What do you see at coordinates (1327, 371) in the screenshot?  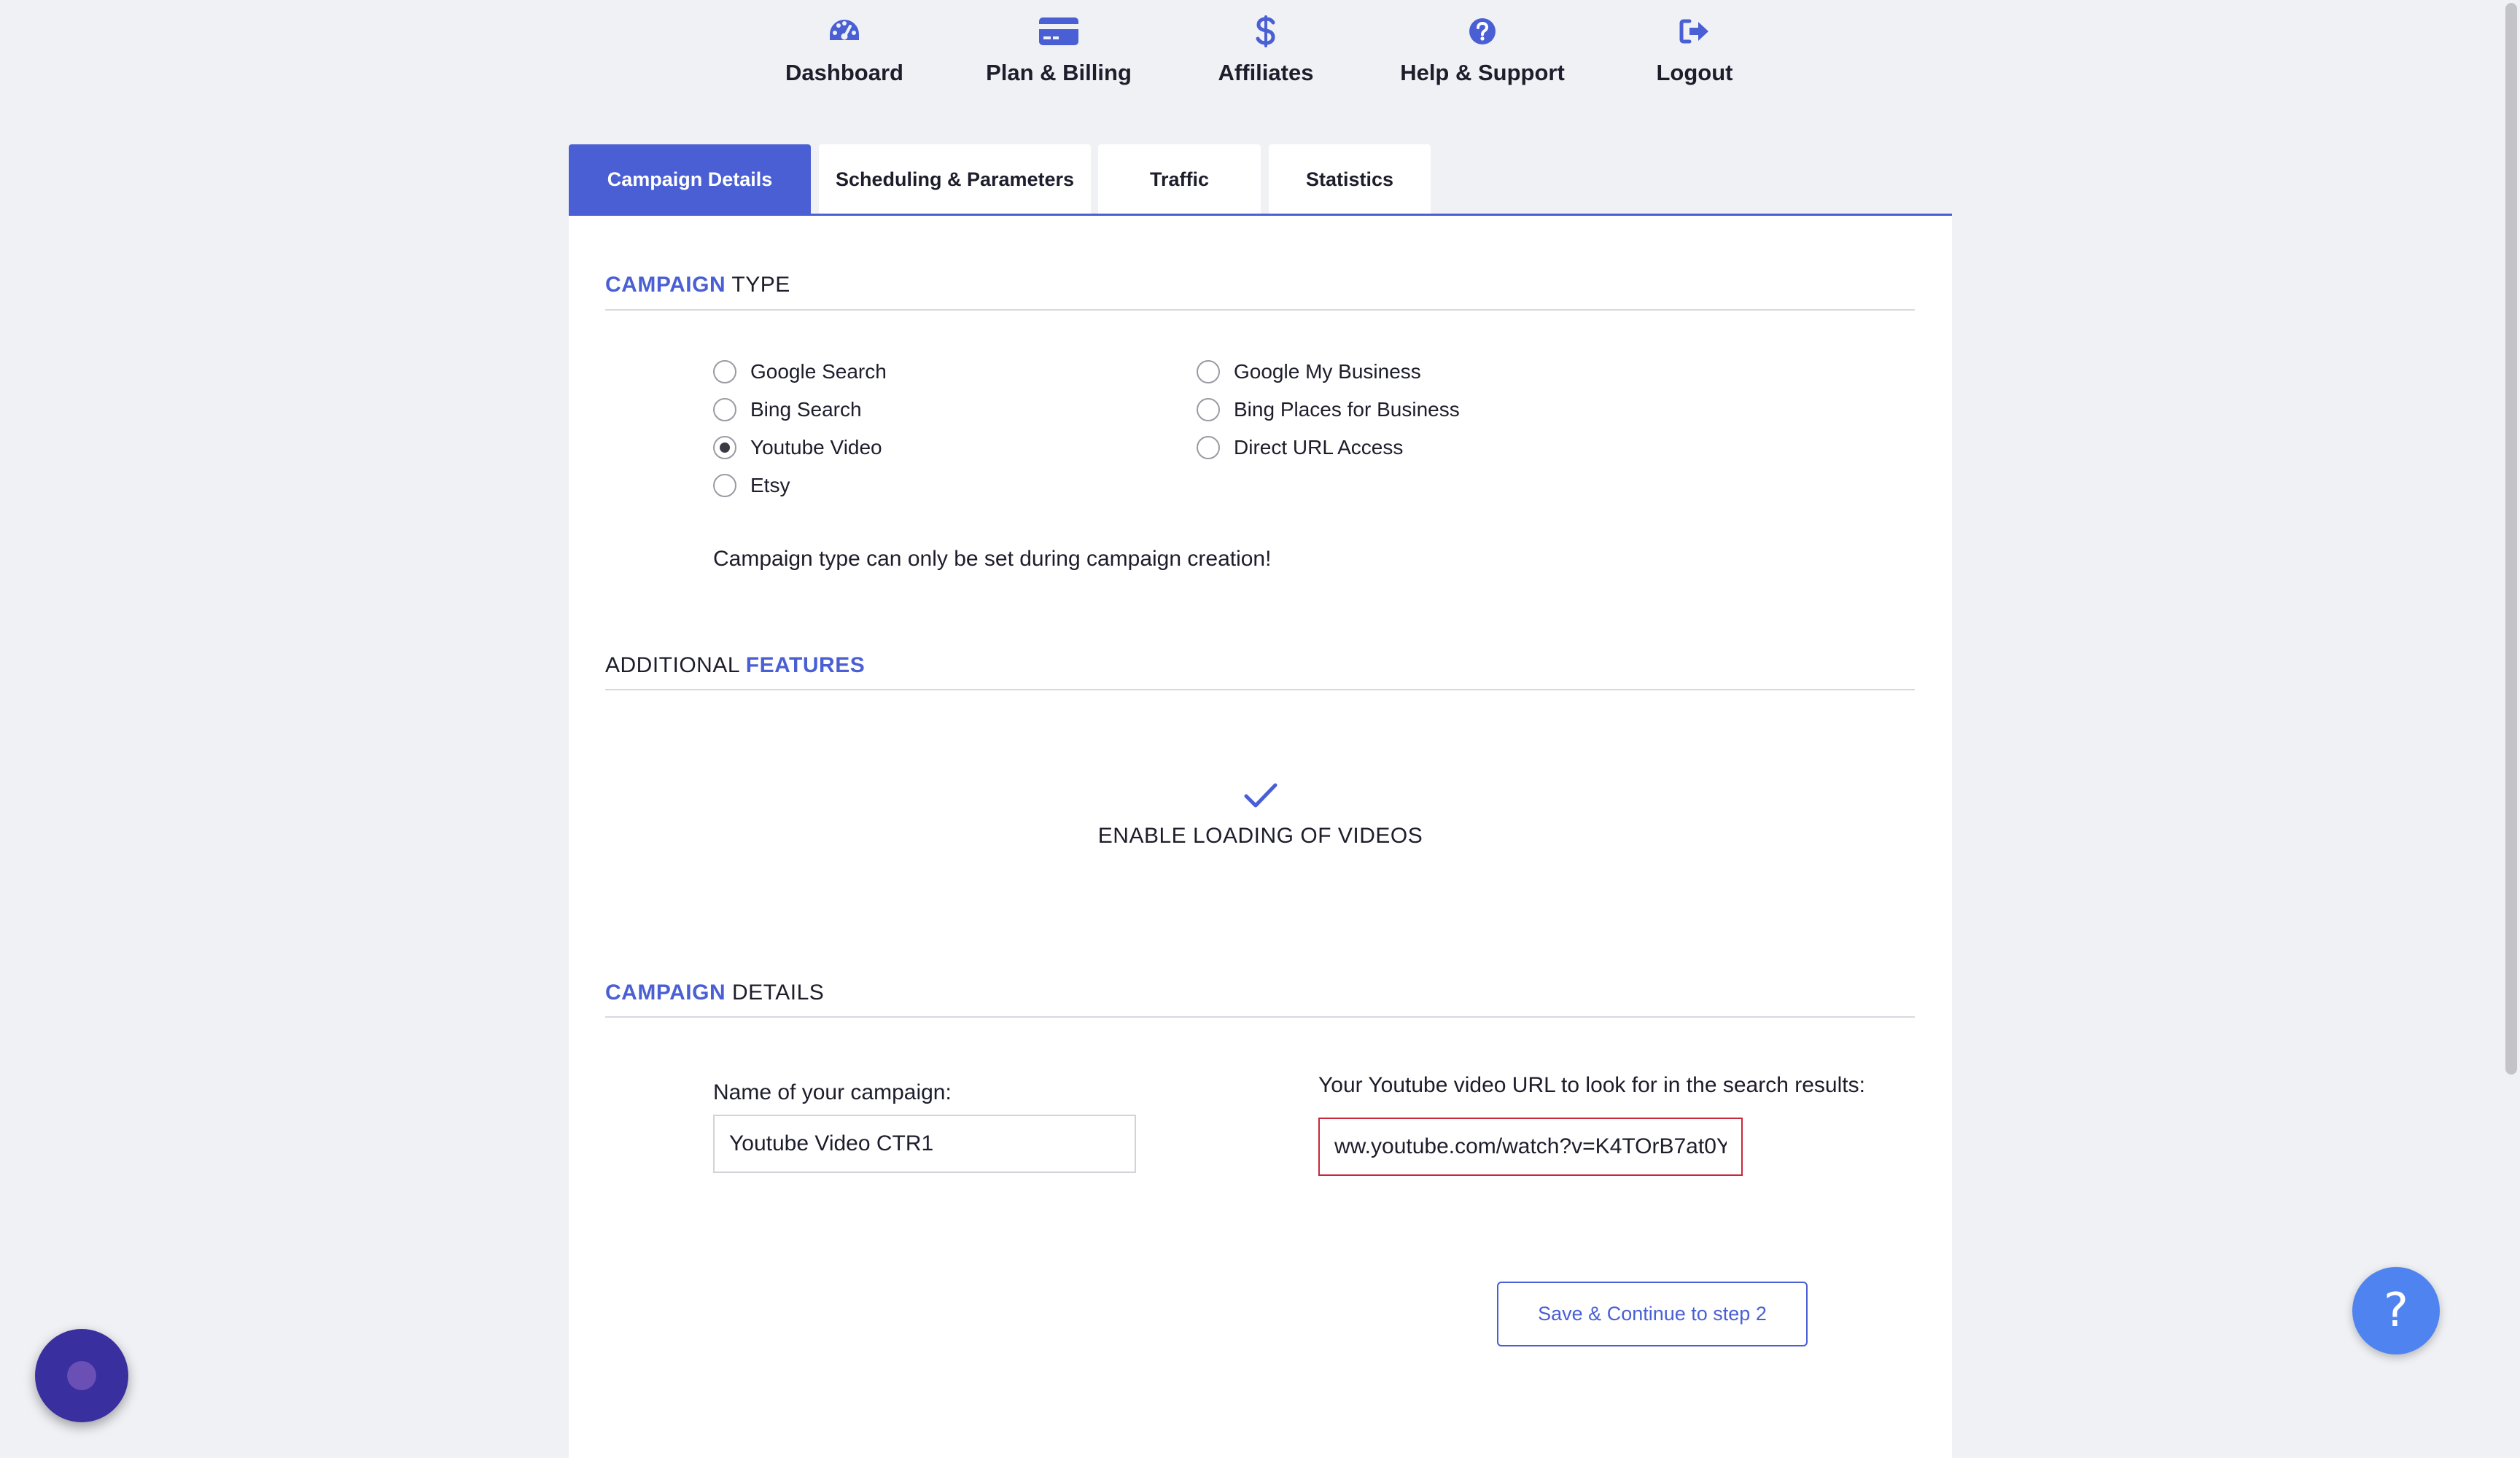 I see `radio-label: Google My Business` at bounding box center [1327, 371].